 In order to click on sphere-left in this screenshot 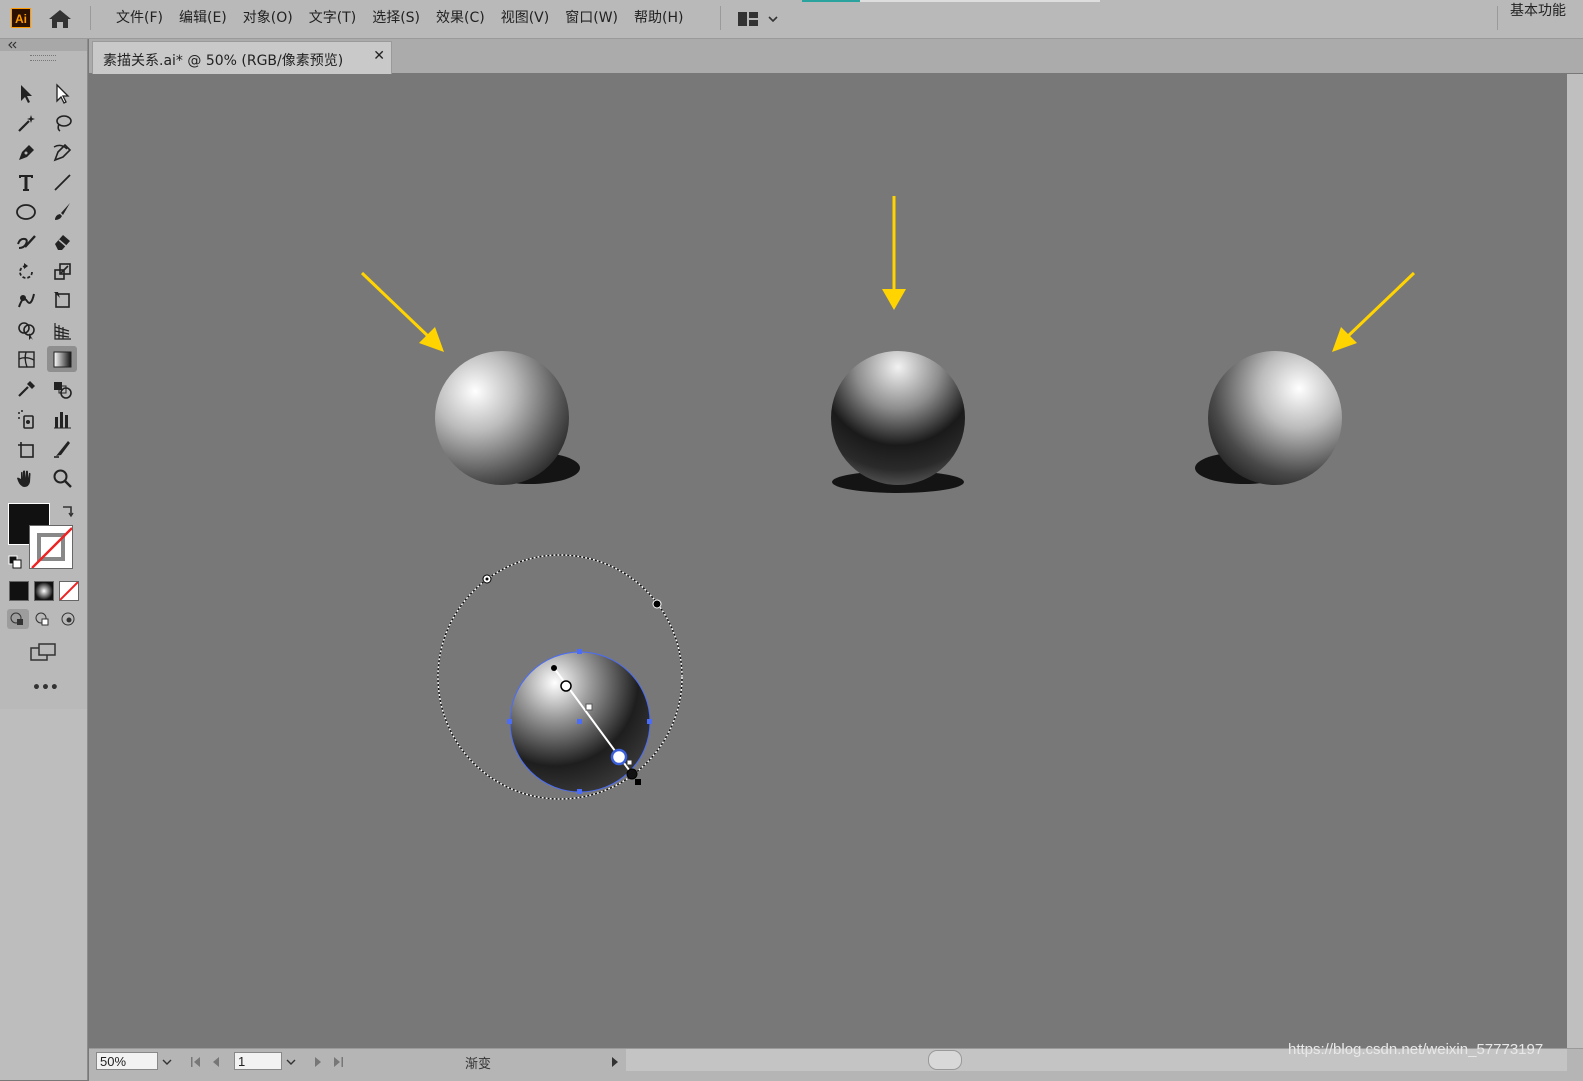, I will do `click(502, 418)`.